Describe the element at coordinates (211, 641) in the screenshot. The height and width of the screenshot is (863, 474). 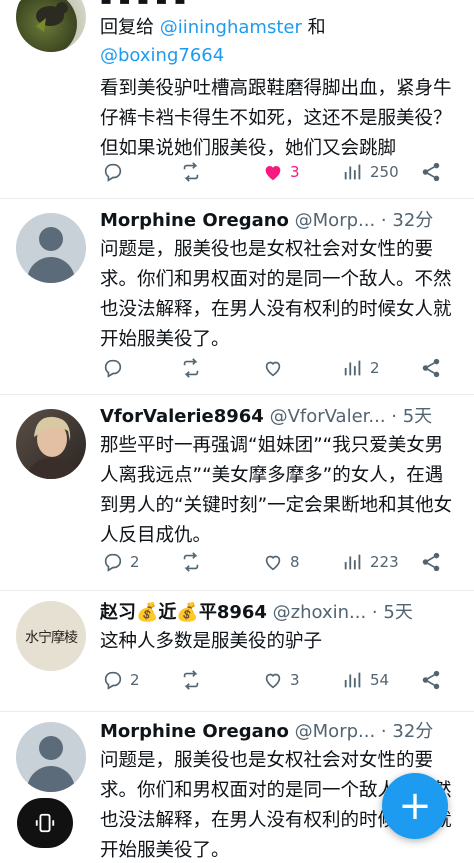
I see `tweet-text: 这种人多数是服美役的驴子` at that location.